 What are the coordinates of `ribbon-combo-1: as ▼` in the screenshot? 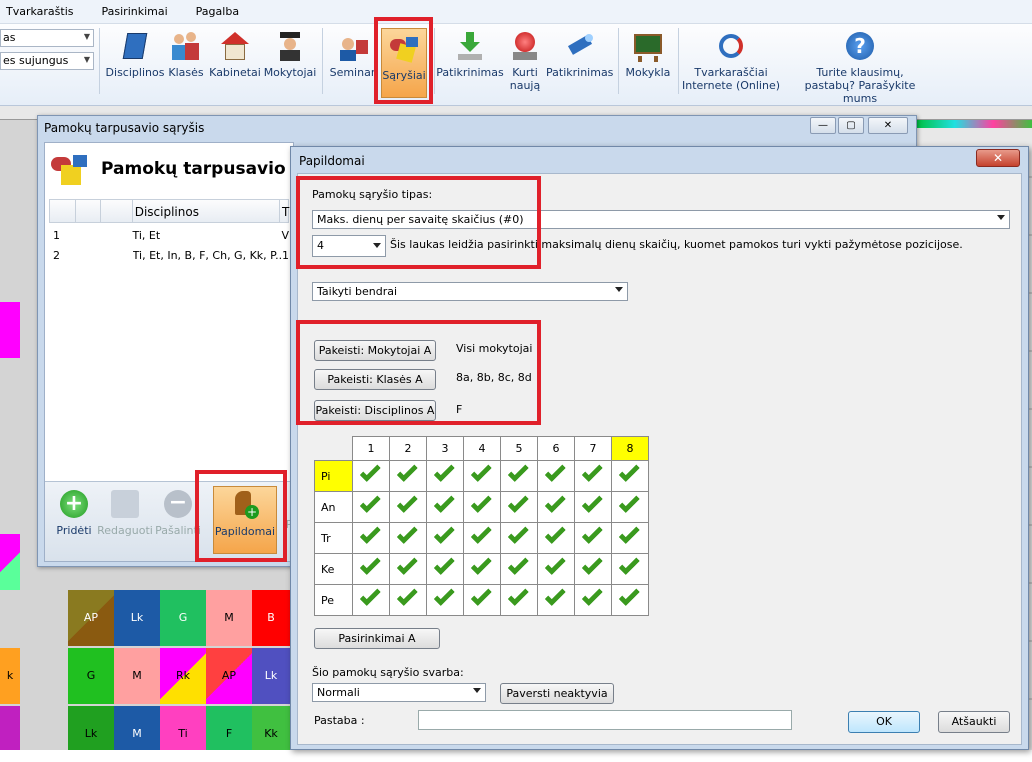 It's located at (47, 38).